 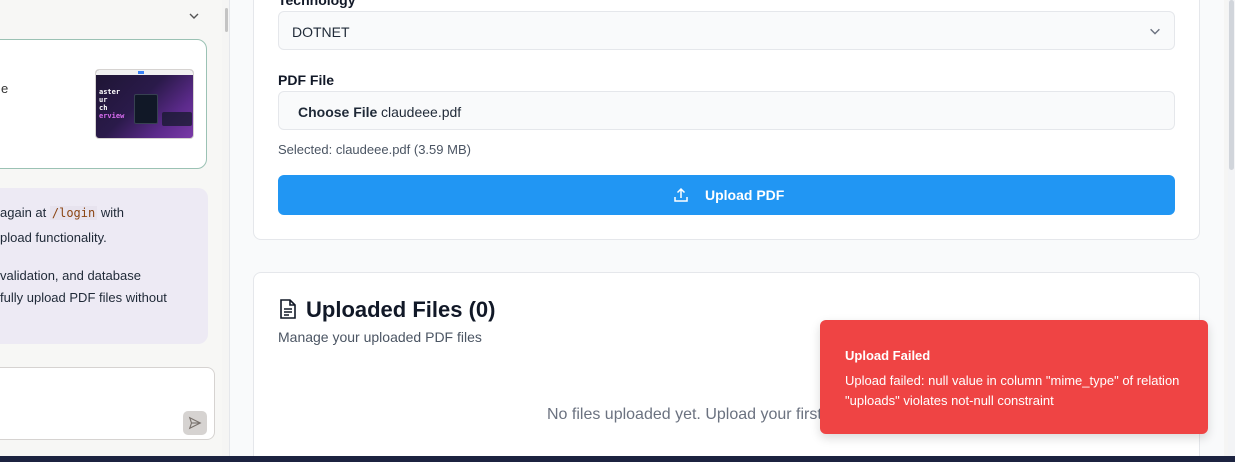 I want to click on uploaded-files-title: Uploaded Files (0), so click(x=401, y=309).